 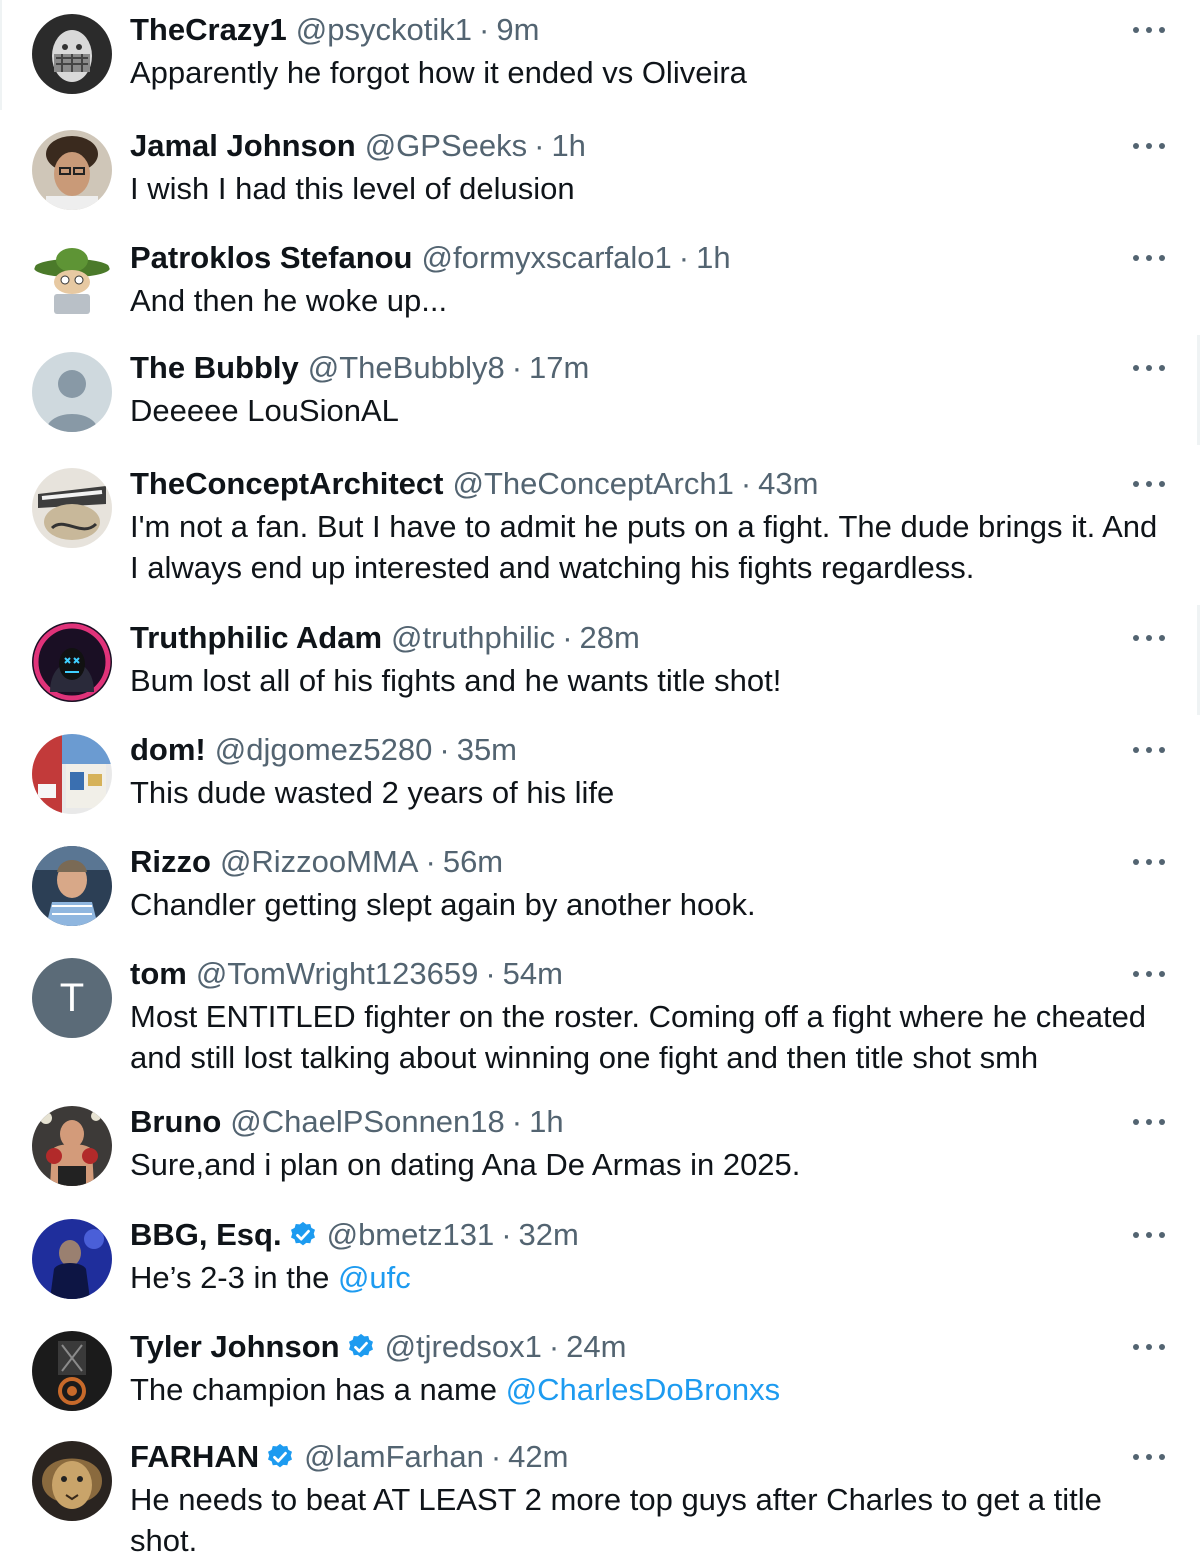 I want to click on timestamp: 9m, so click(x=517, y=30).